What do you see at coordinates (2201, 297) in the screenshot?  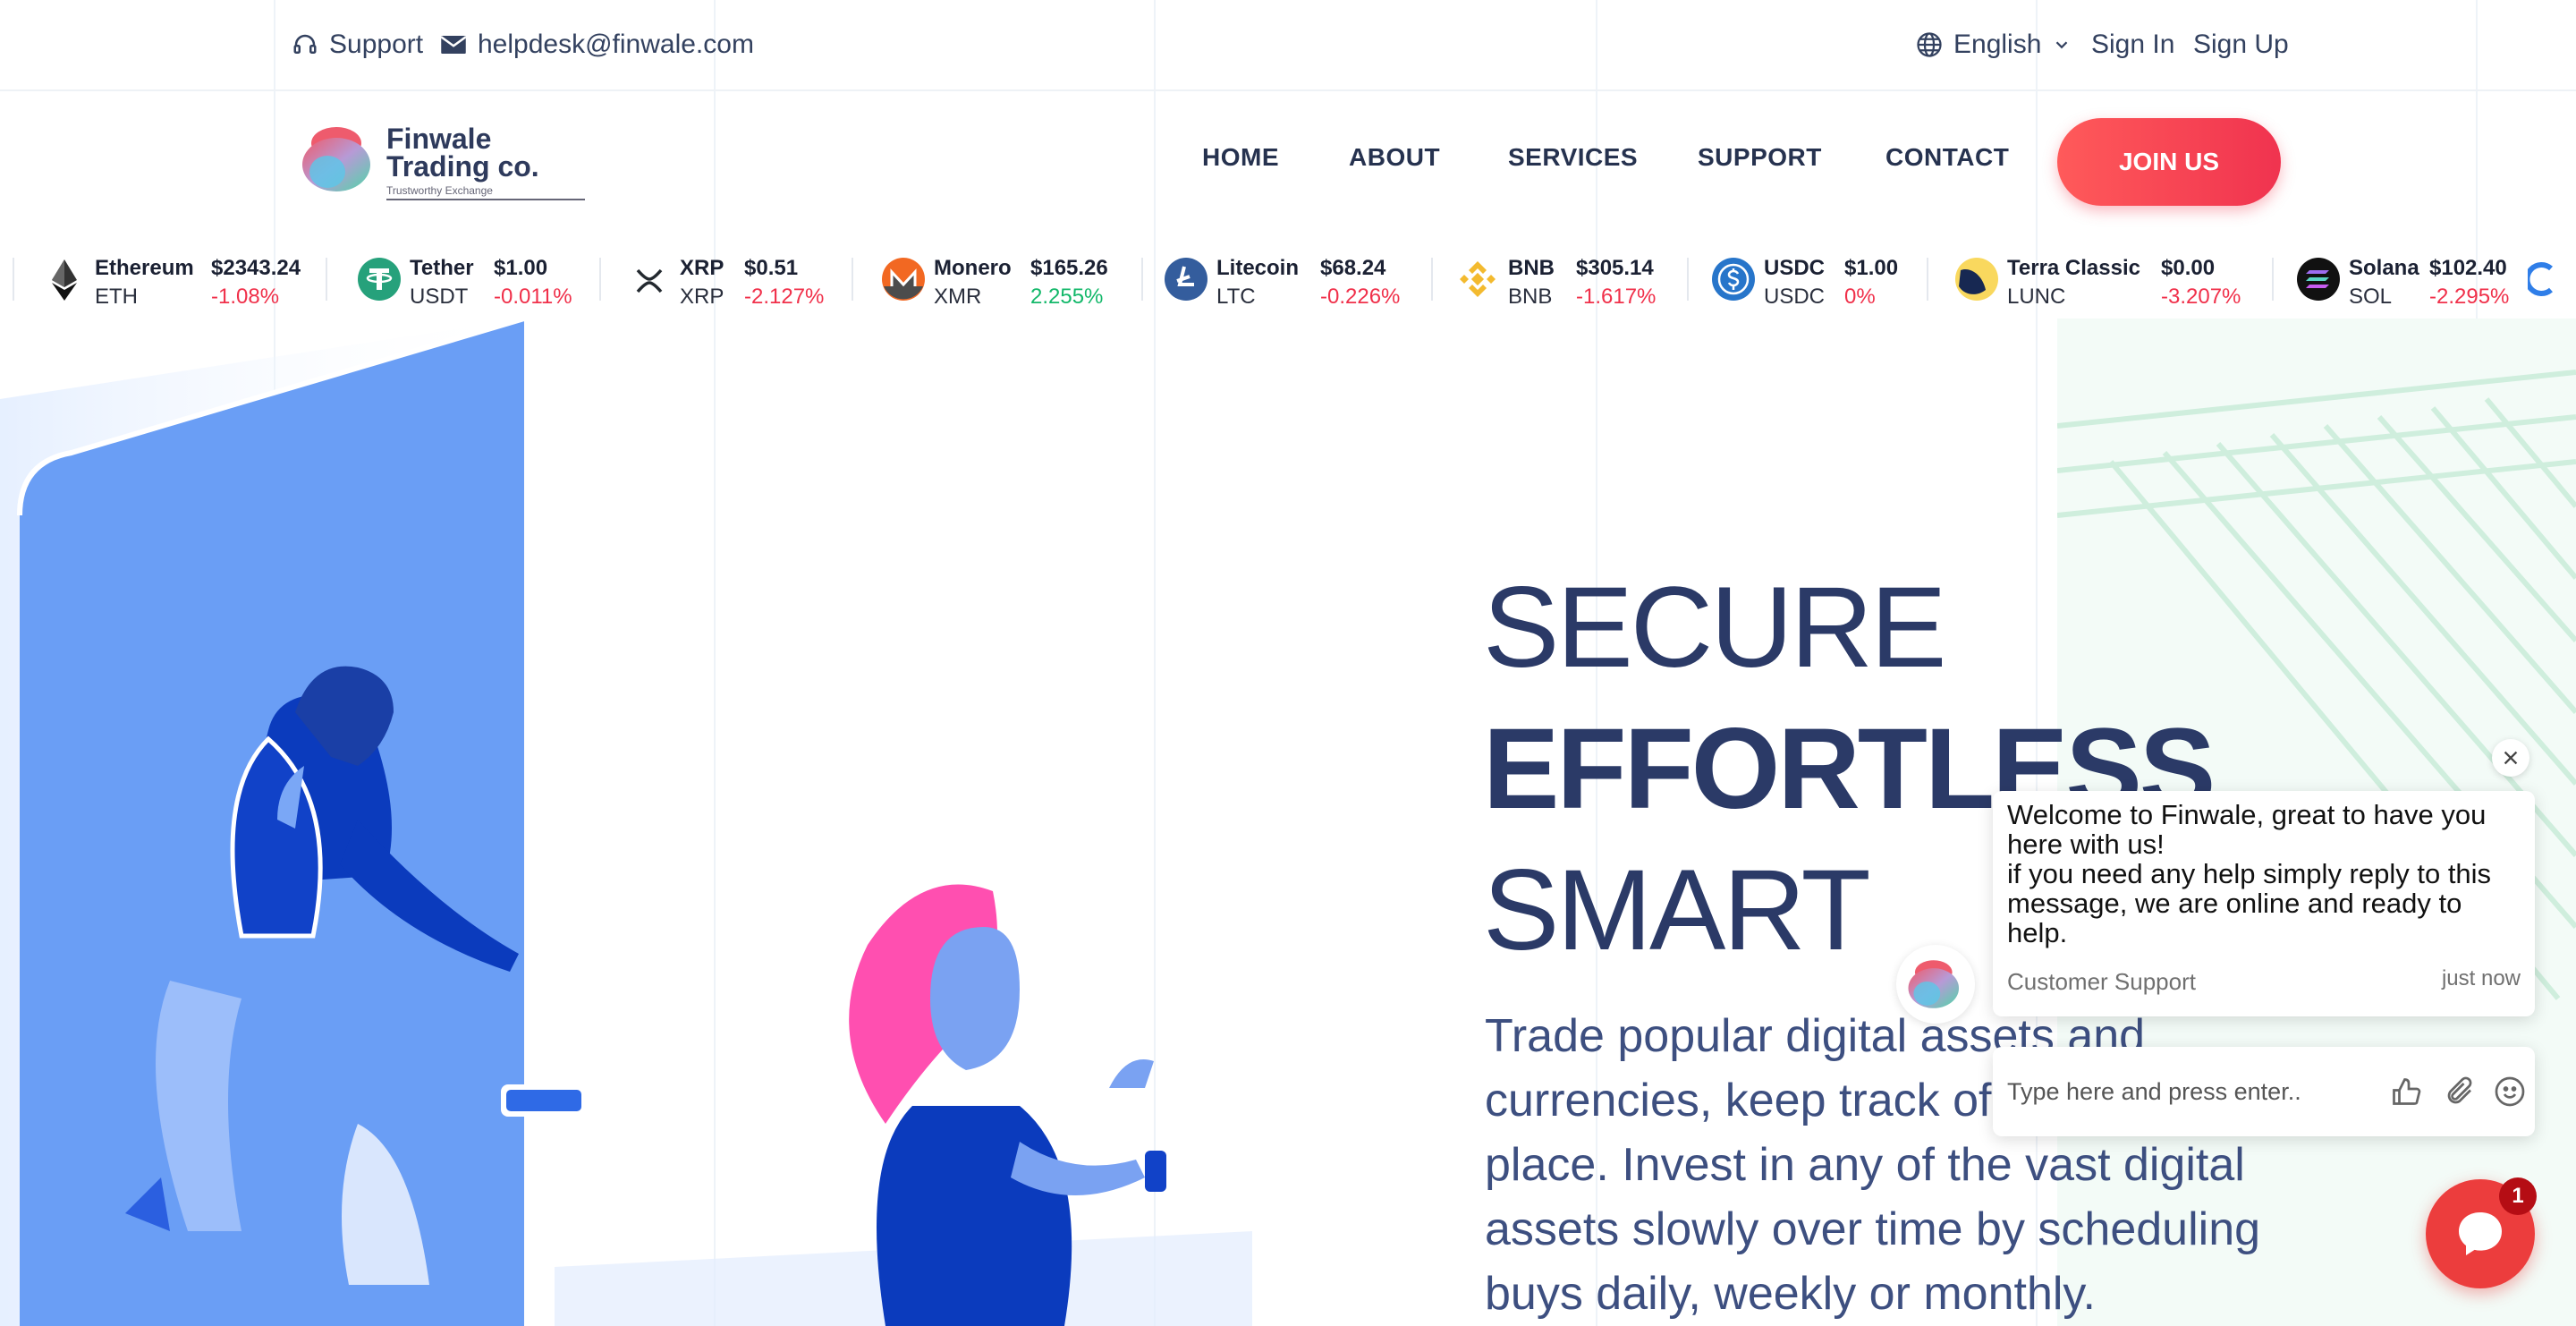 I see `coin-change: -3.207%` at bounding box center [2201, 297].